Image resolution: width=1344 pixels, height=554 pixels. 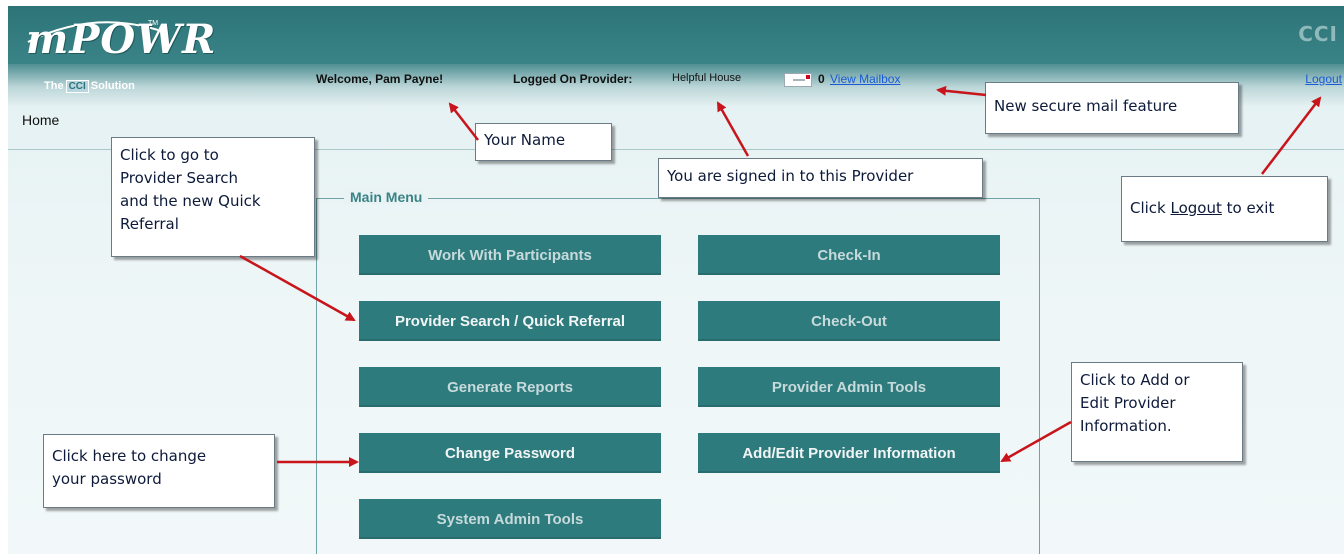 I want to click on arrow-to-provider, so click(x=733, y=129).